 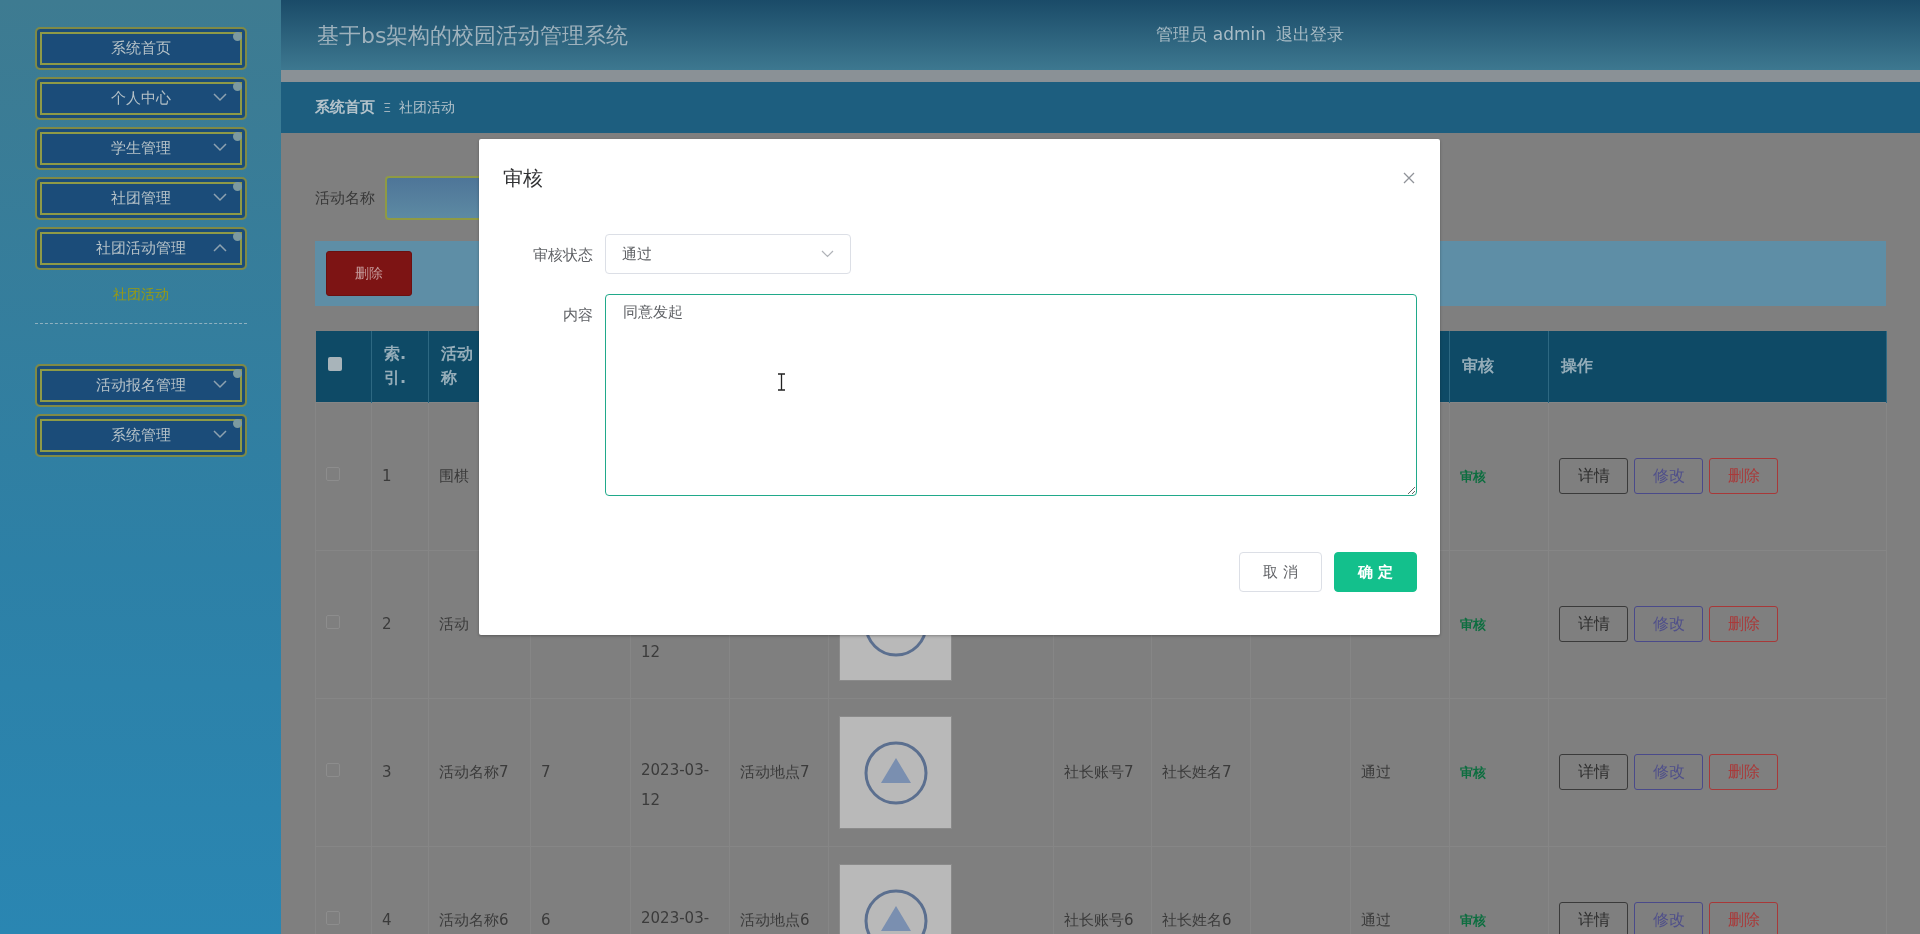 What do you see at coordinates (474, 771) in the screenshot?
I see `table-cell: 活动名称7` at bounding box center [474, 771].